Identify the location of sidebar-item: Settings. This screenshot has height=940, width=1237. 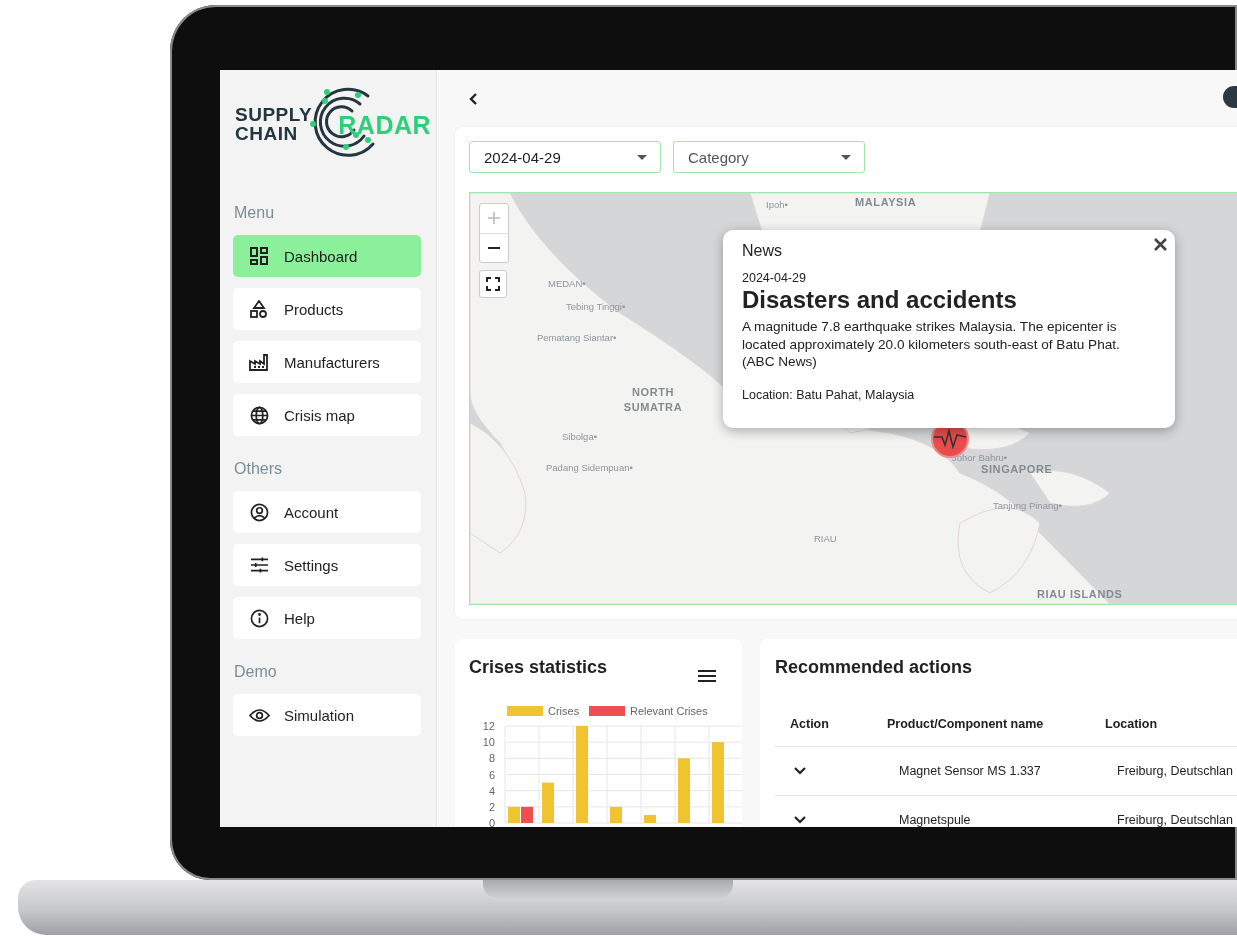
(327, 565).